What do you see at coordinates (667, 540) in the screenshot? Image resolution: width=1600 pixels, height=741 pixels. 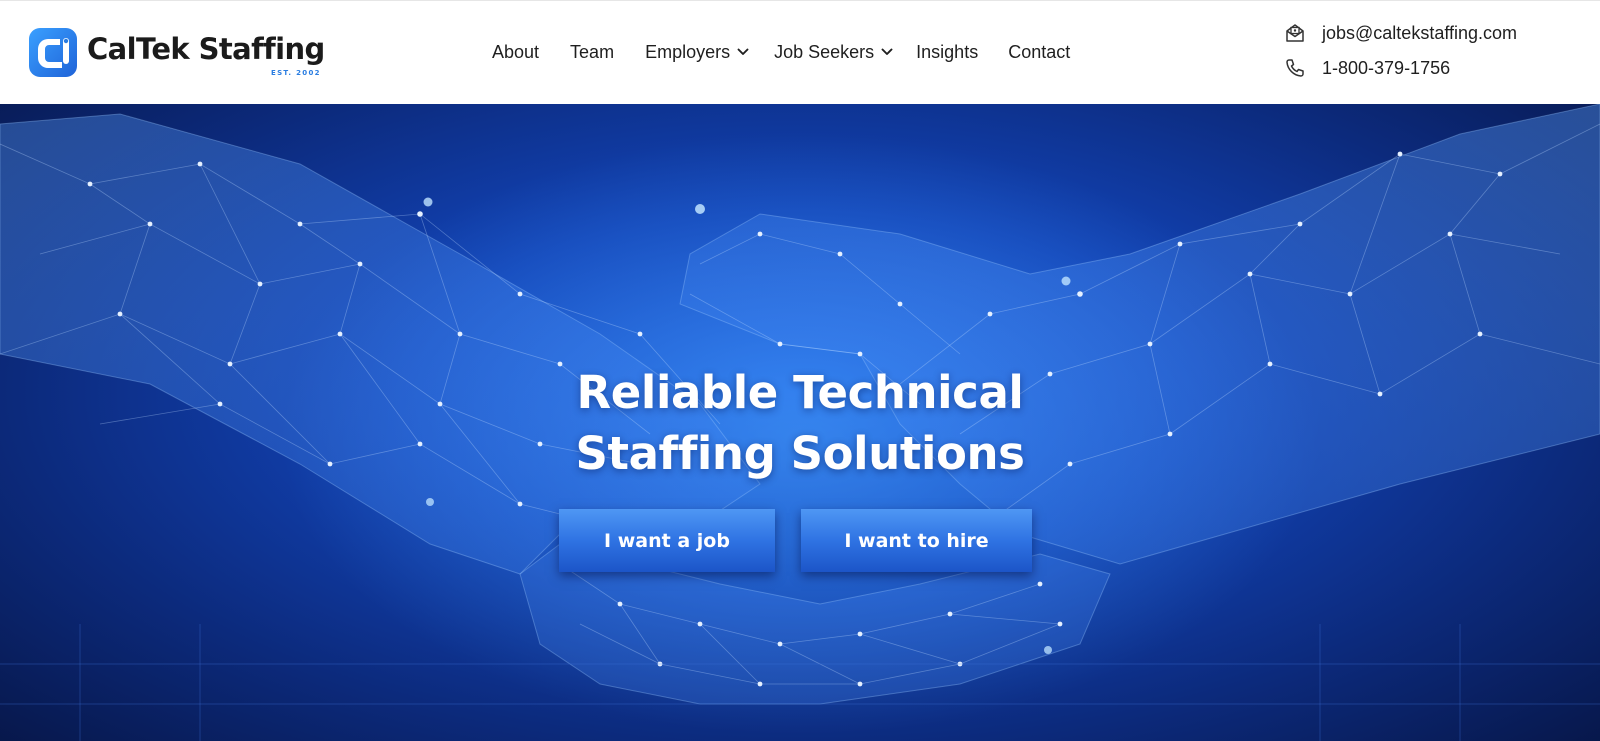 I see `want-job-button: I want a job` at bounding box center [667, 540].